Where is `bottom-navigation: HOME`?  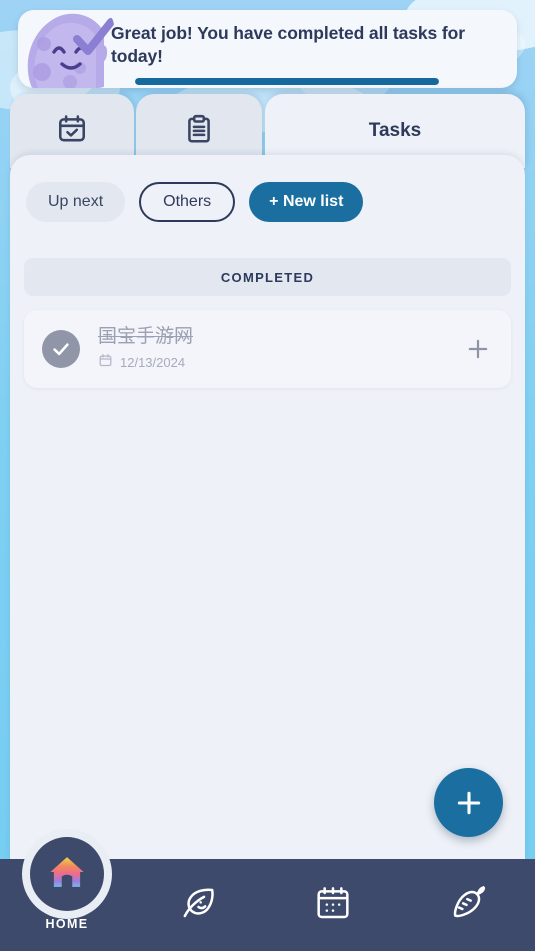 bottom-navigation: HOME is located at coordinates (267, 890).